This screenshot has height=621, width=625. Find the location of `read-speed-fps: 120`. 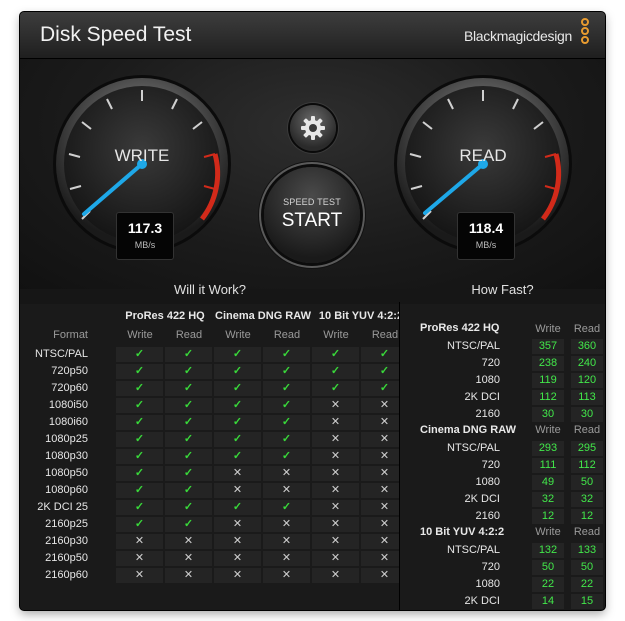

read-speed-fps: 120 is located at coordinates (587, 380).